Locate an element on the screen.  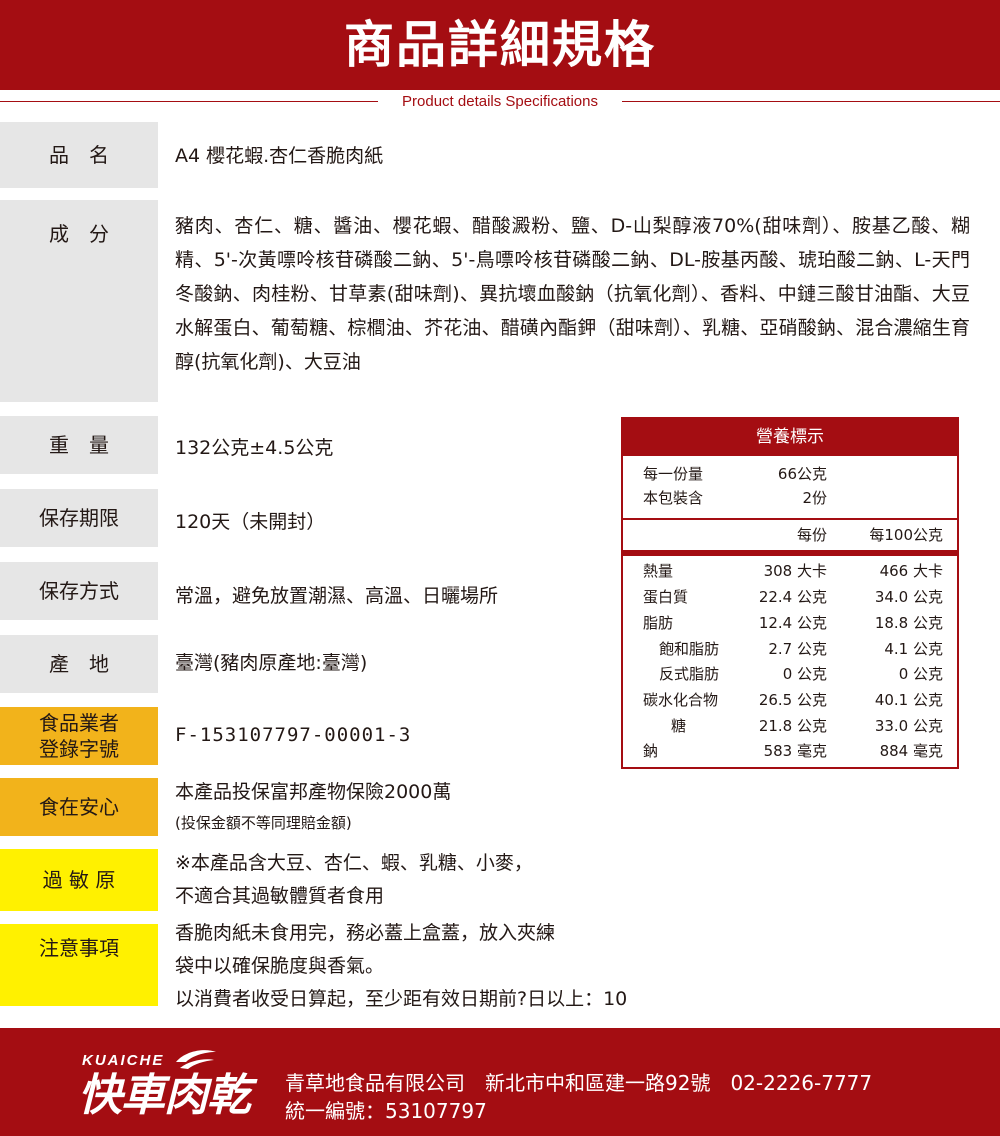
nutrient-name: 反式脂肪 is located at coordinates (689, 674).